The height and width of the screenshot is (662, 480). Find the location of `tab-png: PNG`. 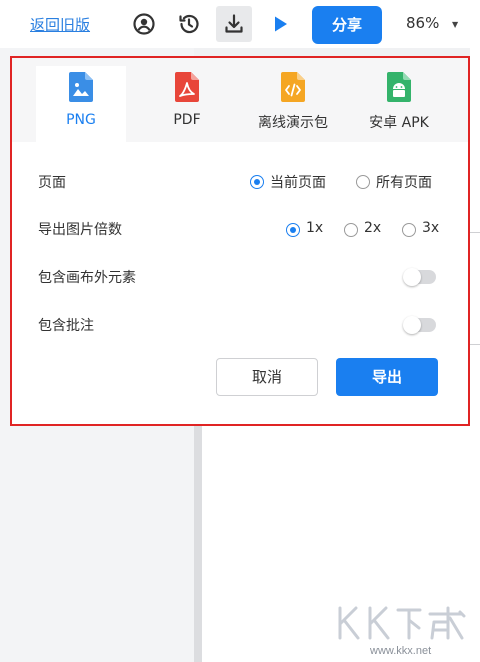

tab-png: PNG is located at coordinates (81, 104).